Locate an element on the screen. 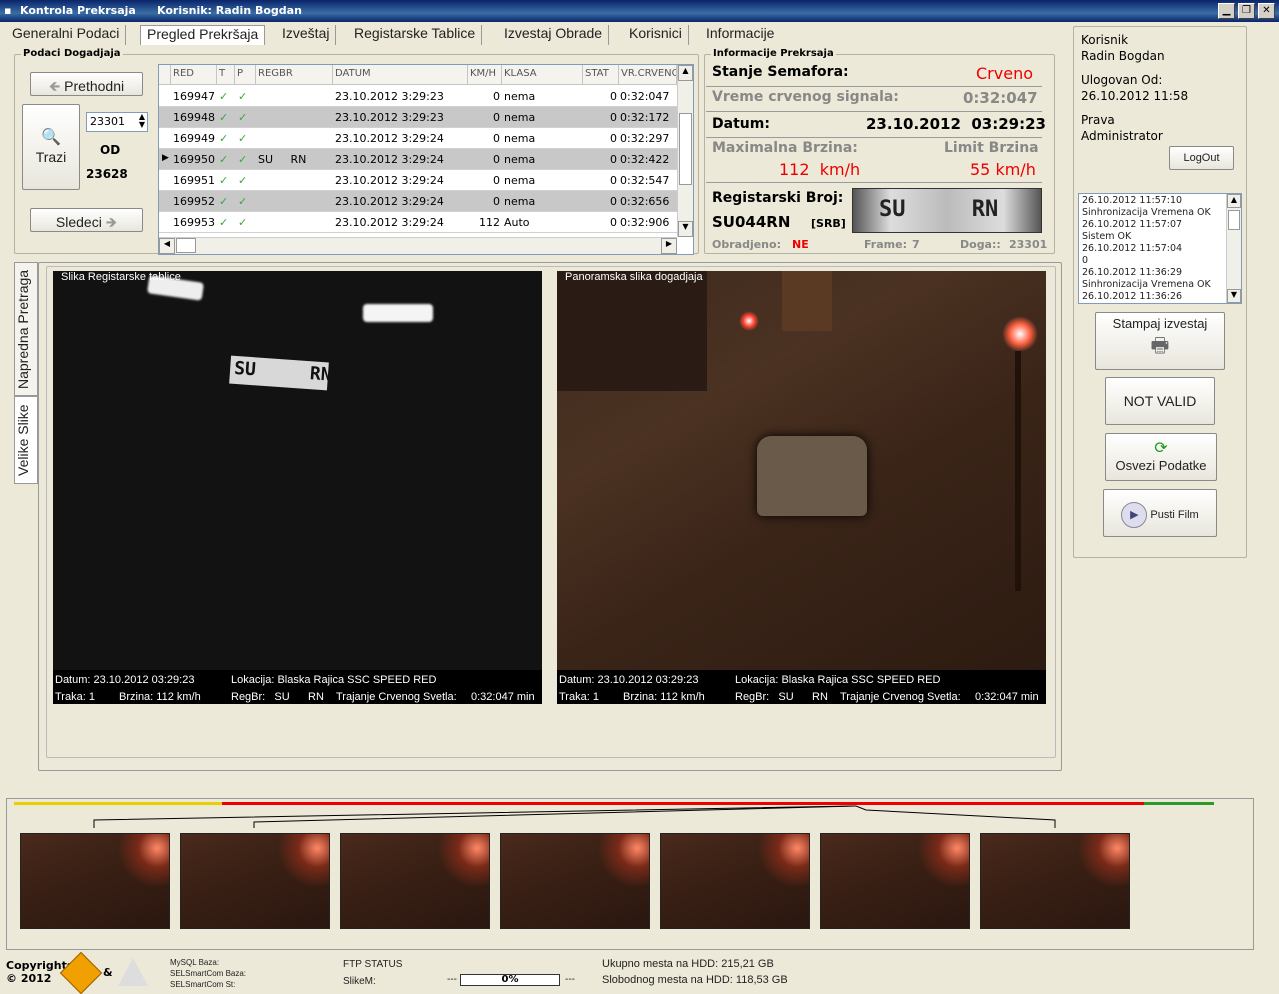 The height and width of the screenshot is (994, 1279). tab-registarske-tablice: Registarske Tablice is located at coordinates (415, 35).